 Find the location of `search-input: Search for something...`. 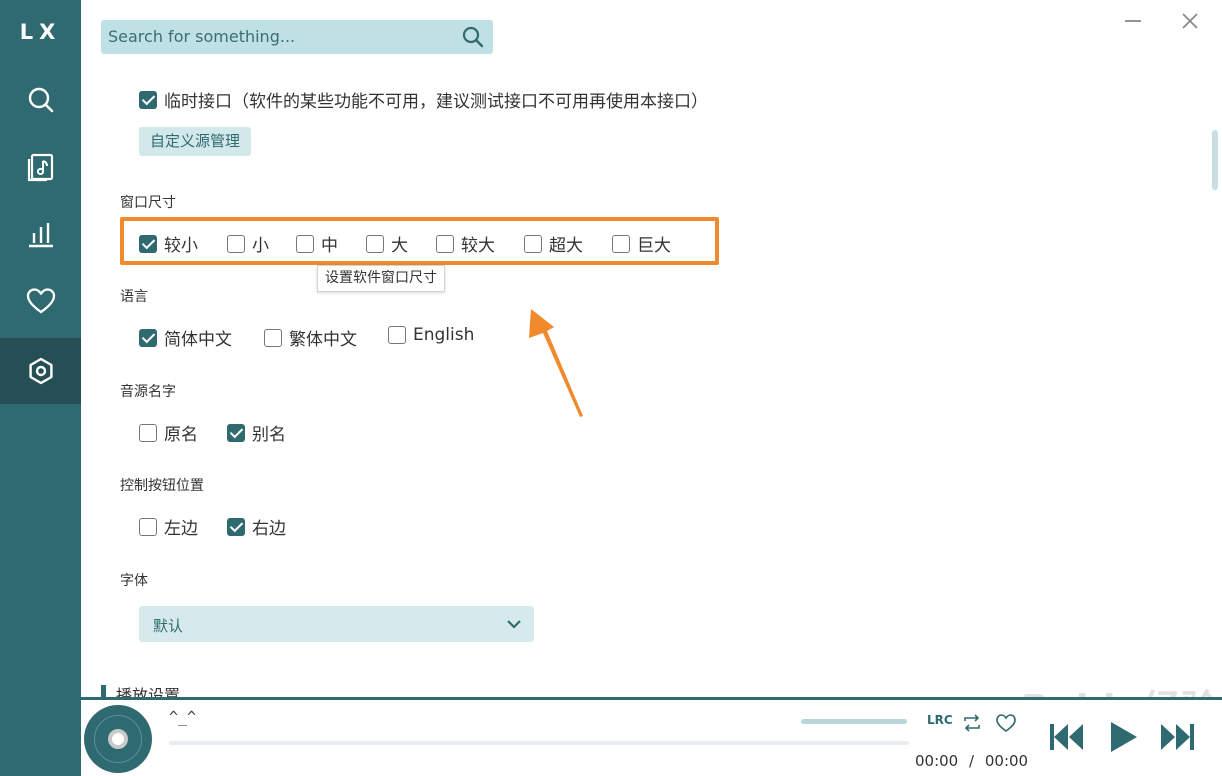

search-input: Search for something... is located at coordinates (201, 36).